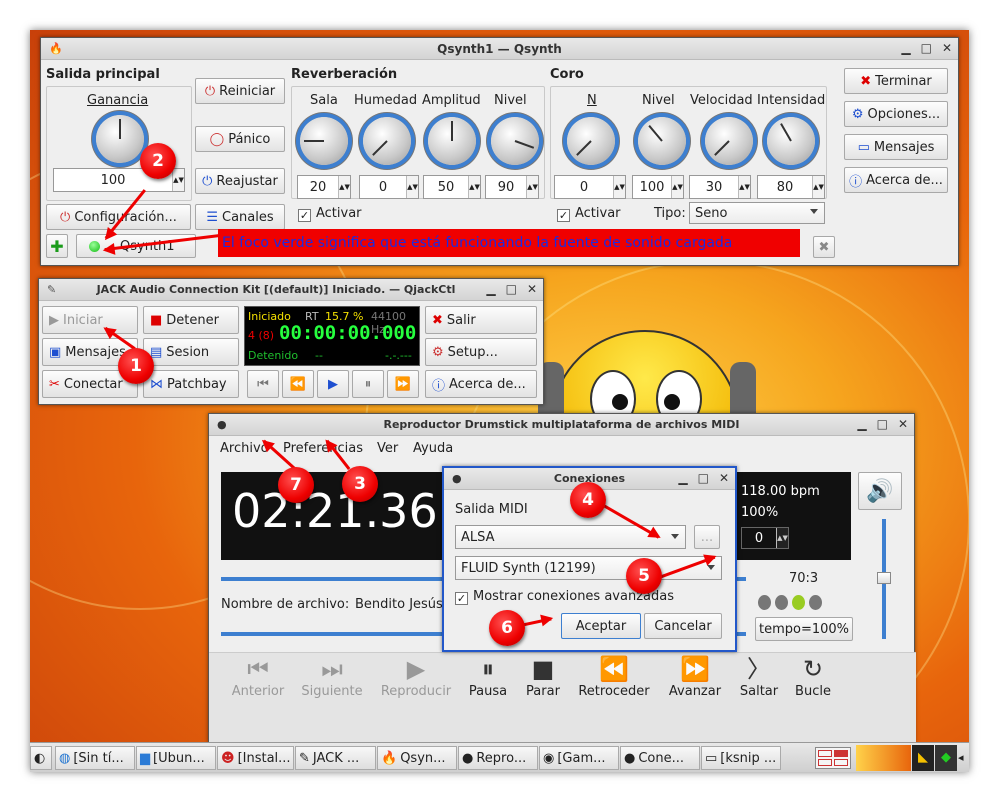 The height and width of the screenshot is (802, 999). I want to click on gain-dial, so click(120, 139).